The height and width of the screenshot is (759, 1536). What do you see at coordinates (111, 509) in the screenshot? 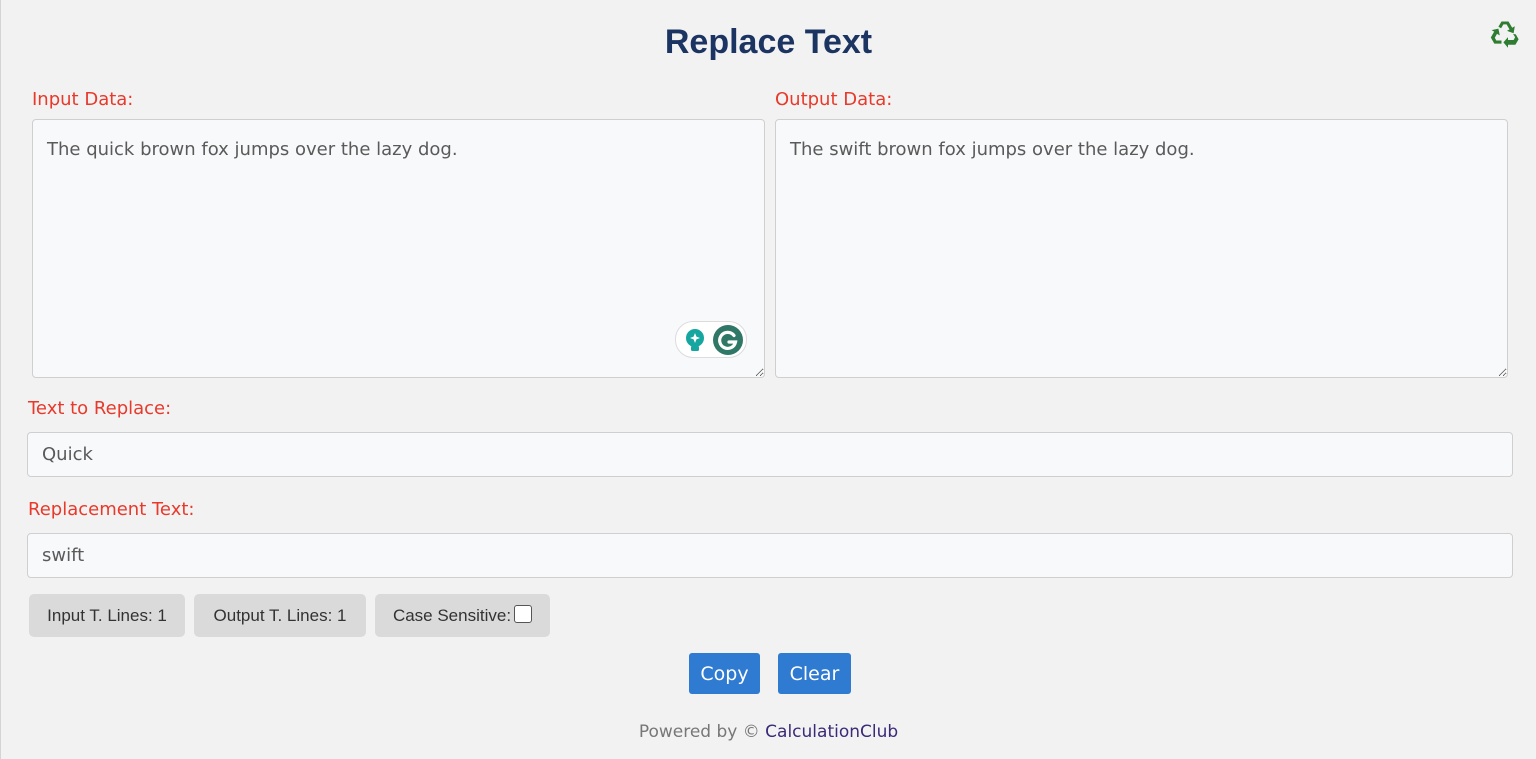
I see `replacement-text-label: Replacement Text:` at bounding box center [111, 509].